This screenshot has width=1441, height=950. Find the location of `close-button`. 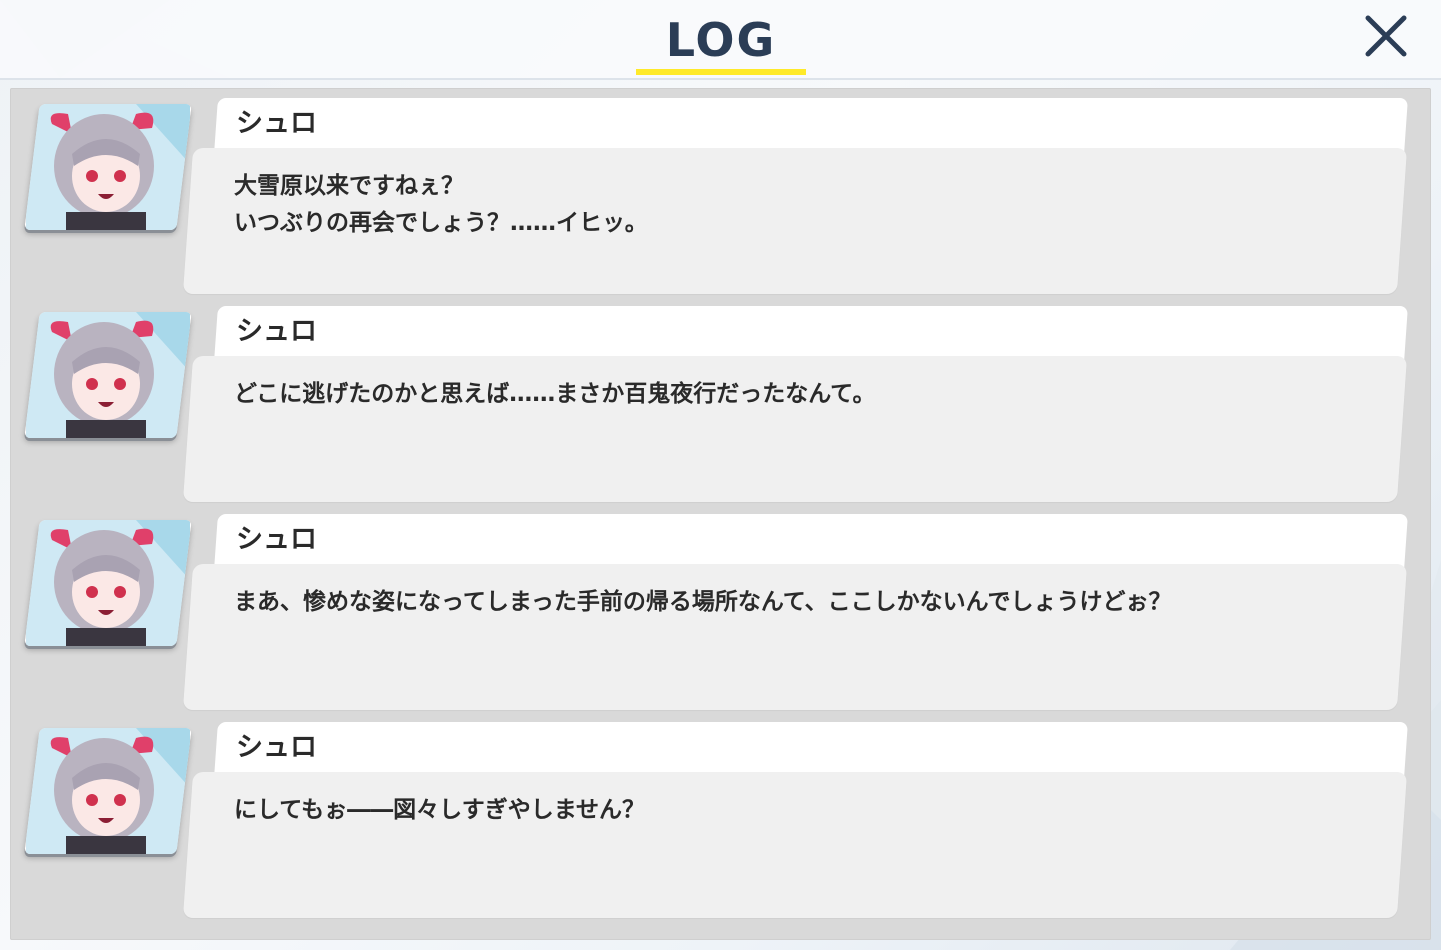

close-button is located at coordinates (1386, 36).